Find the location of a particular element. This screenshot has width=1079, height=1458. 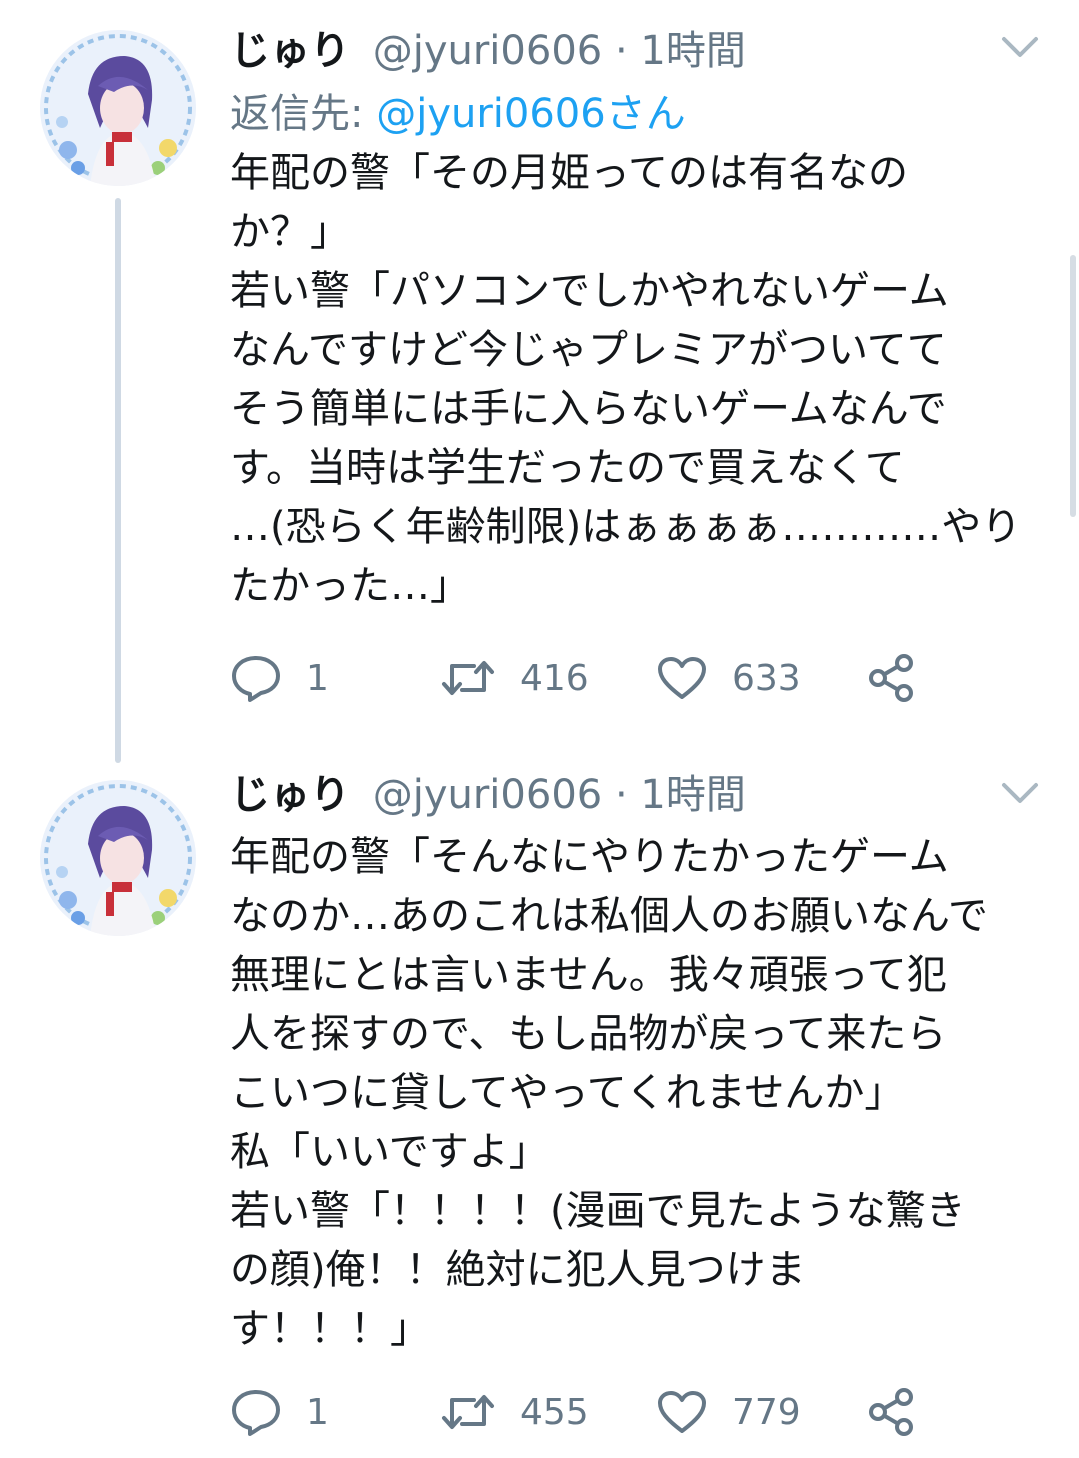

like-button: 779 is located at coordinates (728, 1412).